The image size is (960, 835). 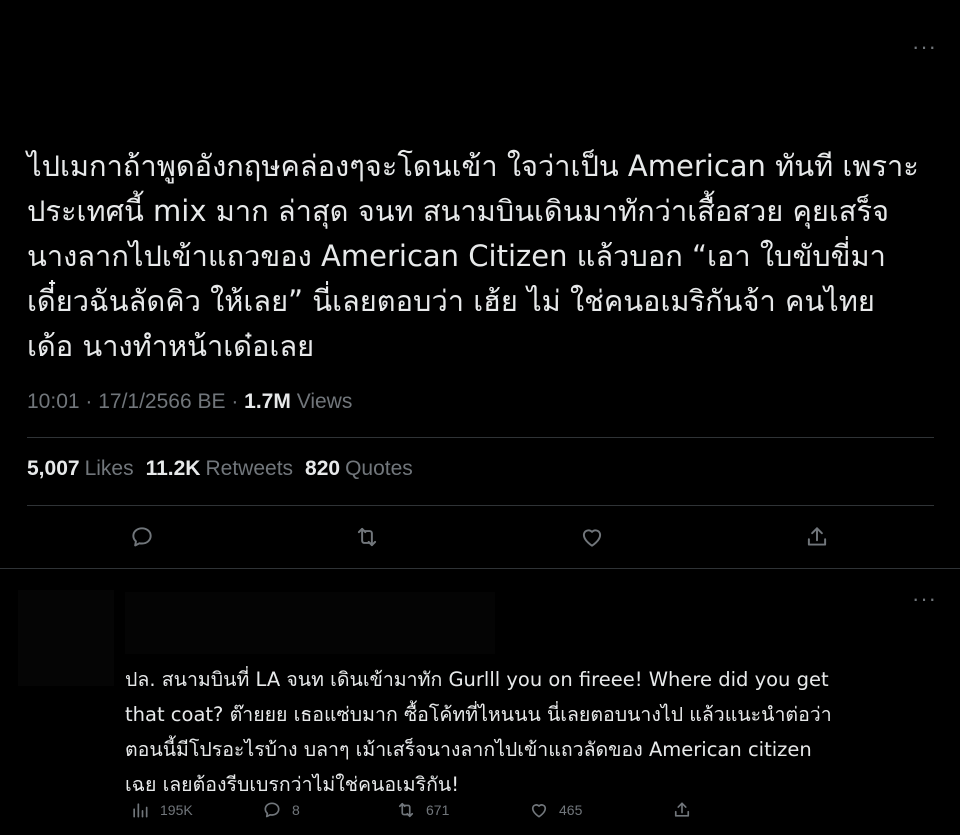 What do you see at coordinates (438, 810) in the screenshot?
I see `reply-retweets-count: 671` at bounding box center [438, 810].